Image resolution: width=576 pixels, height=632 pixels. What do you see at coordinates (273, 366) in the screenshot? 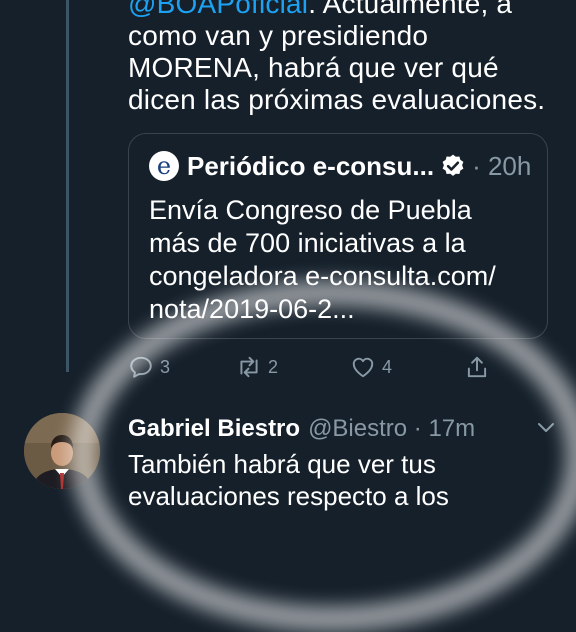
I see `retweet-count: 2` at bounding box center [273, 366].